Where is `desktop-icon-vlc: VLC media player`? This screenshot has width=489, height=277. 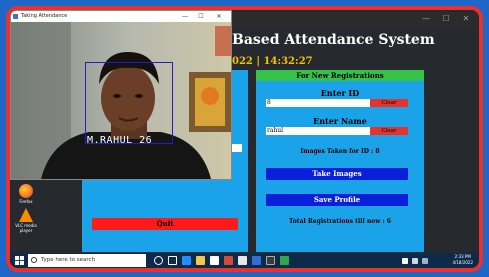 desktop-icon-vlc: VLC media player is located at coordinates (26, 220).